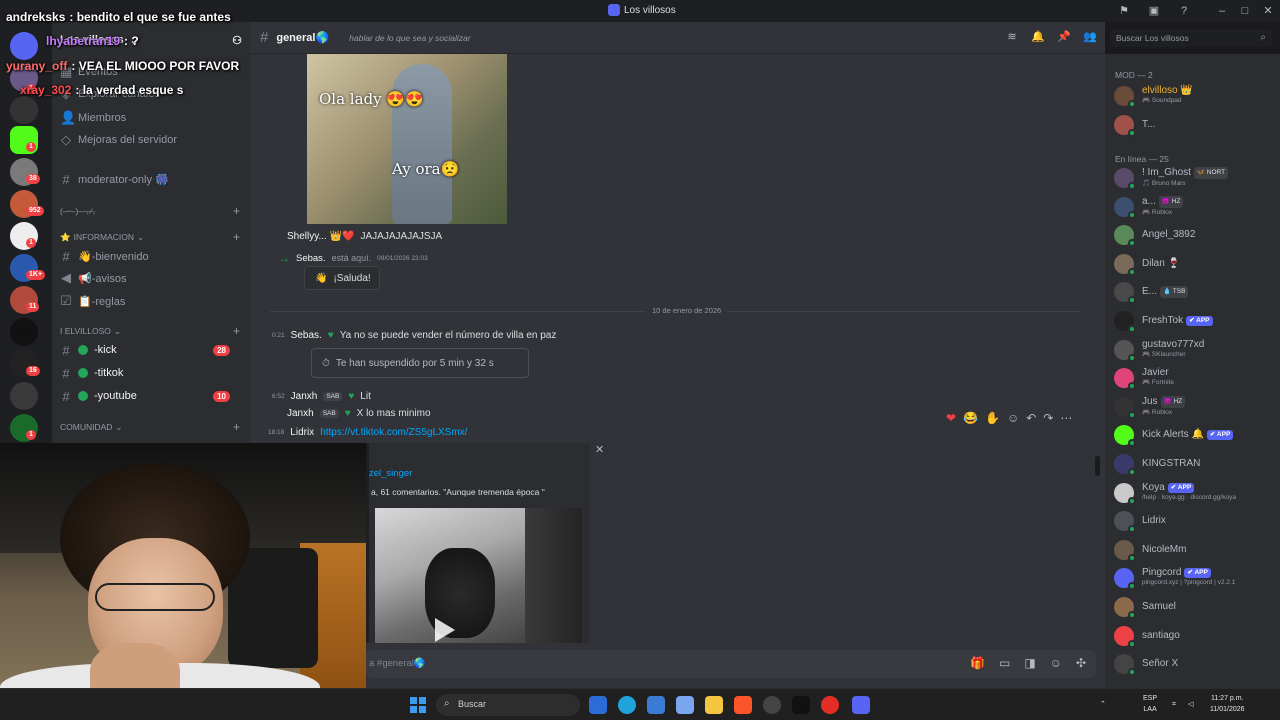  What do you see at coordinates (1268, 11) in the screenshot?
I see `close-window-button: ✕` at bounding box center [1268, 11].